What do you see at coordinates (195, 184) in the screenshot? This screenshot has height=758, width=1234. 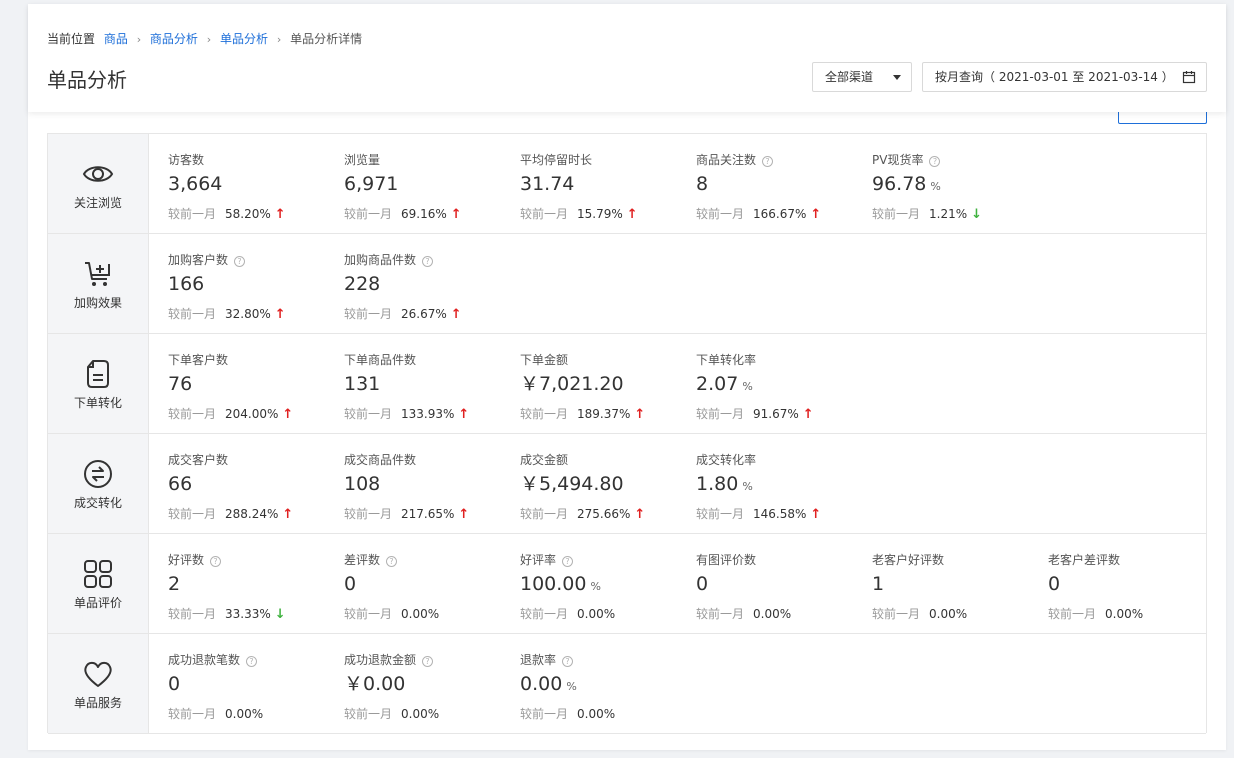 I see `metric-value: 3,664` at bounding box center [195, 184].